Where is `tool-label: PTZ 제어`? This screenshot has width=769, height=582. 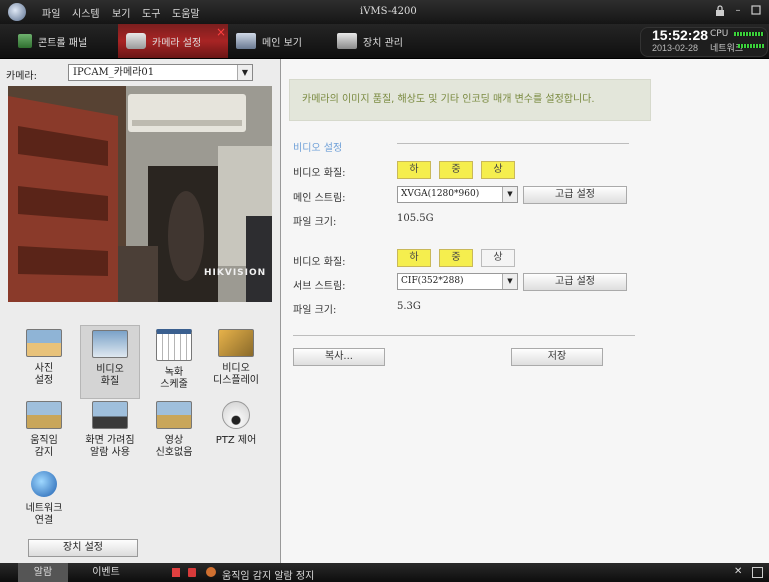 tool-label: PTZ 제어 is located at coordinates (236, 440).